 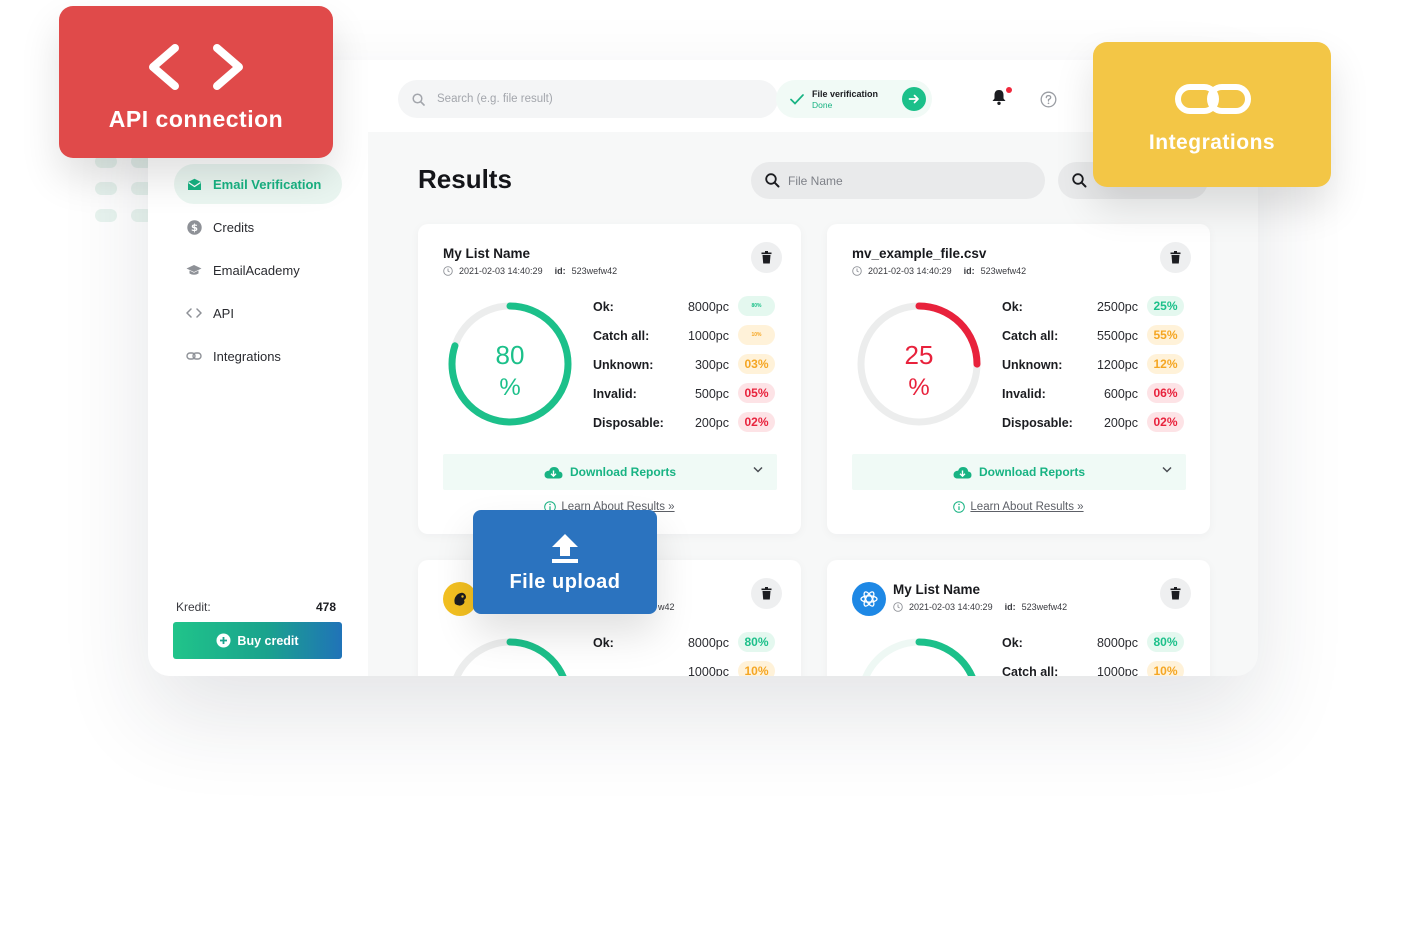 I want to click on file-name-search: File Name, so click(x=898, y=180).